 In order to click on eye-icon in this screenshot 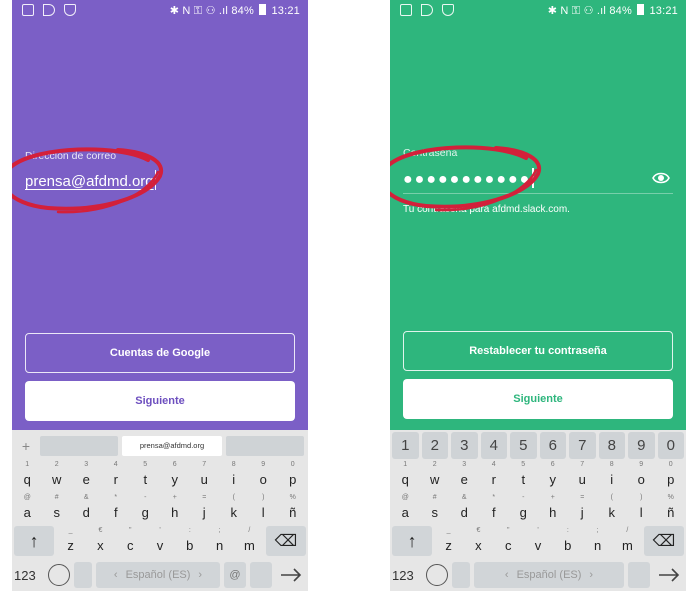, I will do `click(661, 178)`.